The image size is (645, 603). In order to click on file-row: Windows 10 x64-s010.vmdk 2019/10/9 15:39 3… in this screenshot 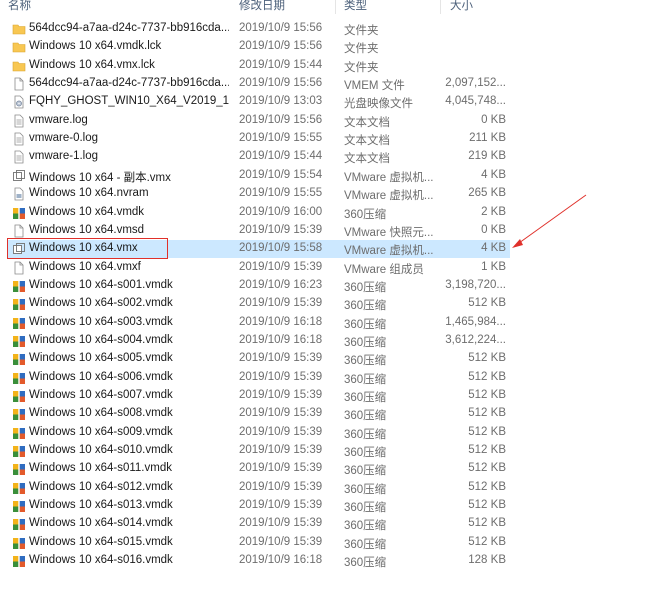, I will do `click(259, 451)`.